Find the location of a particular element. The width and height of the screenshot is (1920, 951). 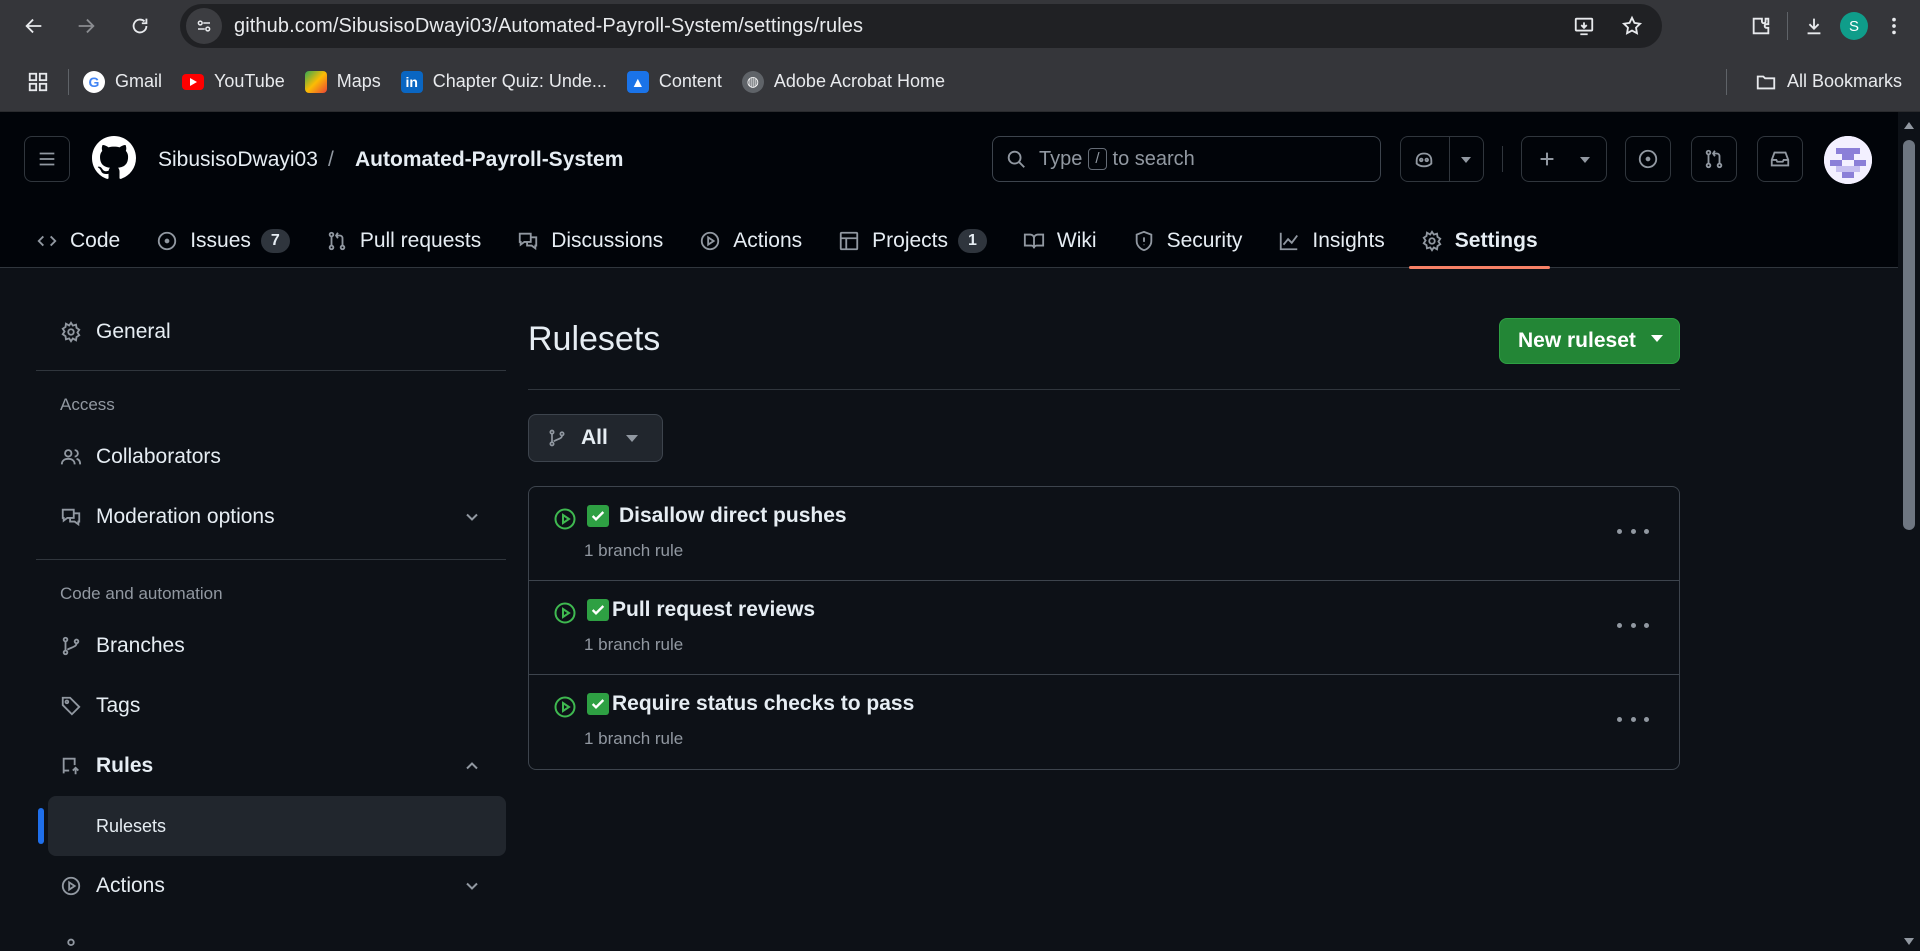

all-bookmarks-button: All Bookmarks is located at coordinates (1828, 82).